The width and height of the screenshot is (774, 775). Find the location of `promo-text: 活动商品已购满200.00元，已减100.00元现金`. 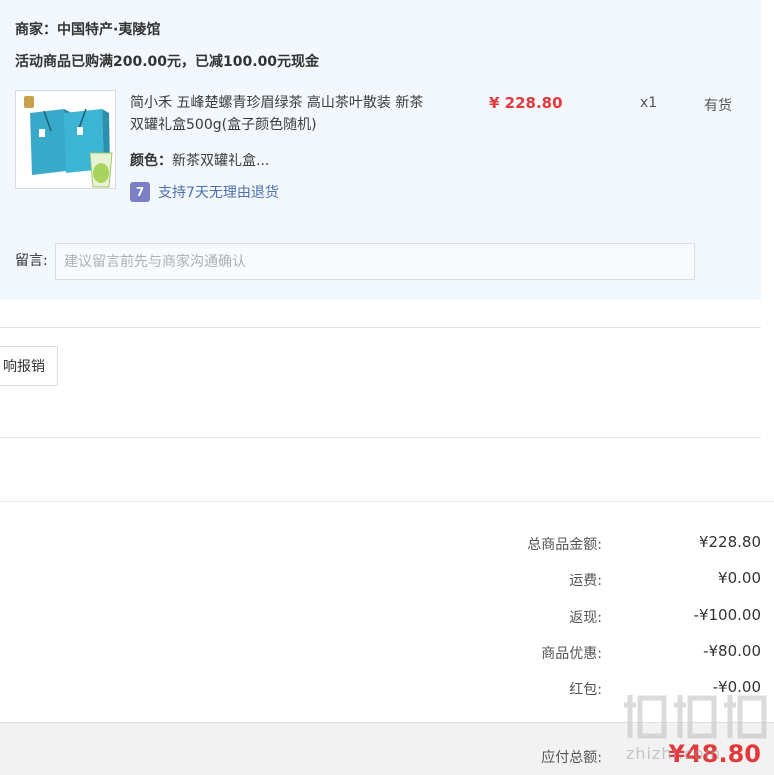

promo-text: 活动商品已购满200.00元，已减100.00元现金 is located at coordinates (167, 62).